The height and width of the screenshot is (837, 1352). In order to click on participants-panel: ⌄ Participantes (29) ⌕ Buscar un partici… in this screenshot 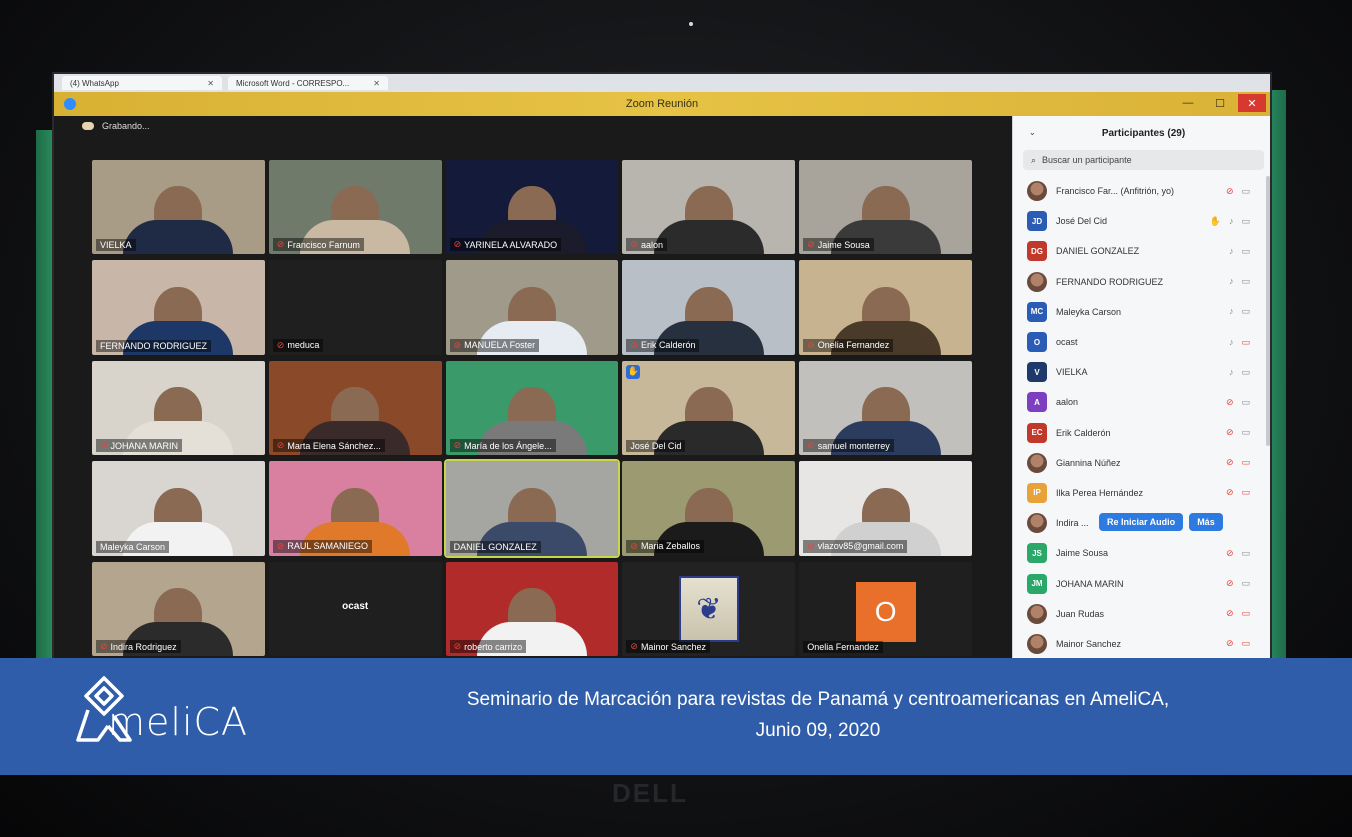, I will do `click(1141, 388)`.